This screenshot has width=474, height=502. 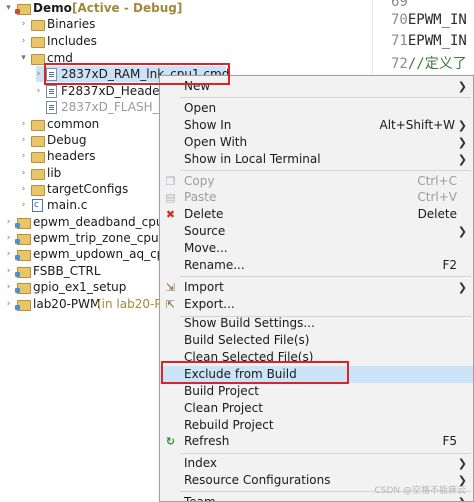 I want to click on editor-line: 72//定义了, so click(x=429, y=63).